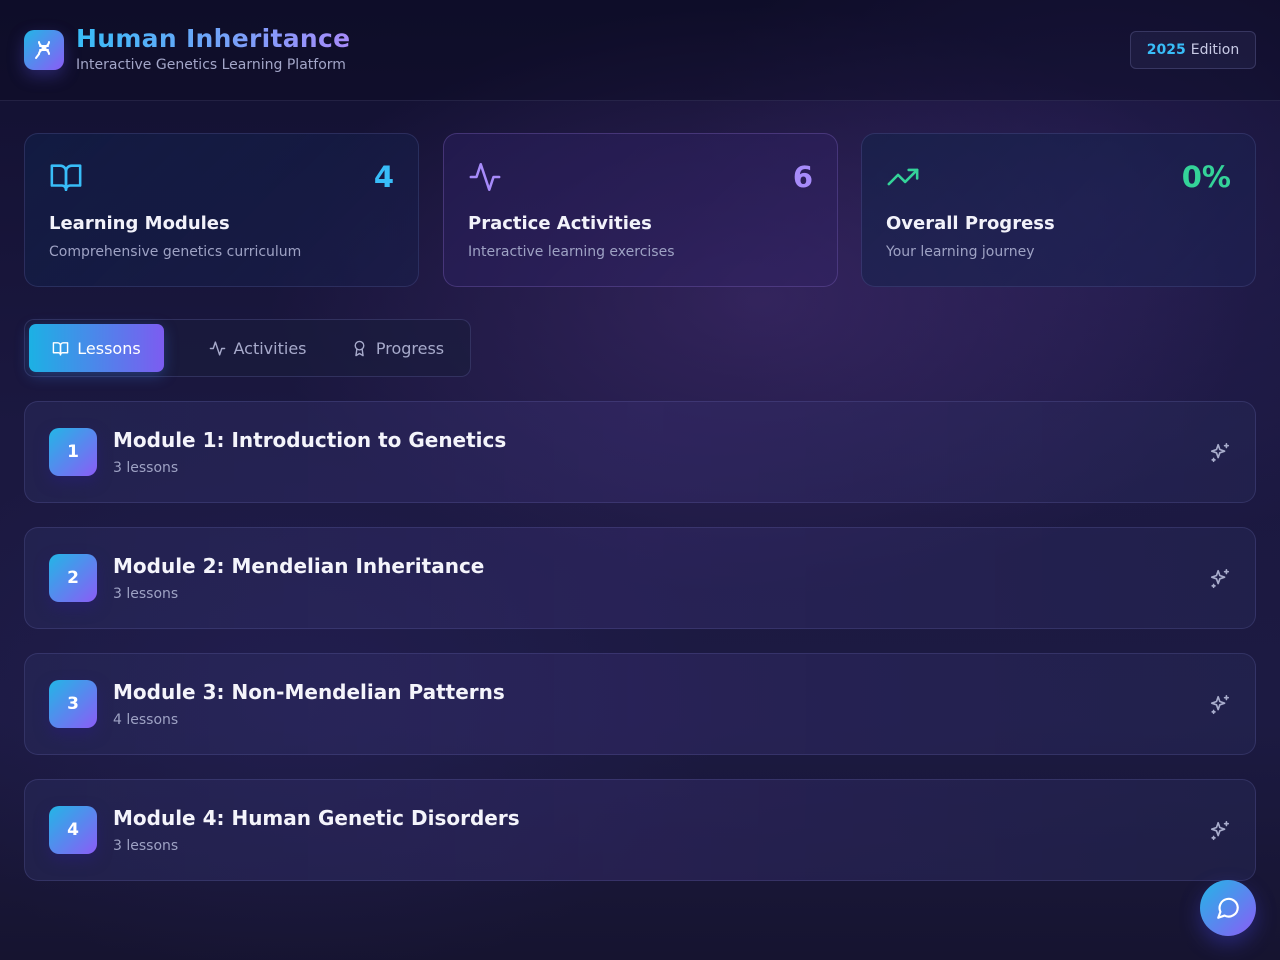  Describe the element at coordinates (316, 818) in the screenshot. I see `module-title: Module 4: Human Genetic Disorders` at that location.